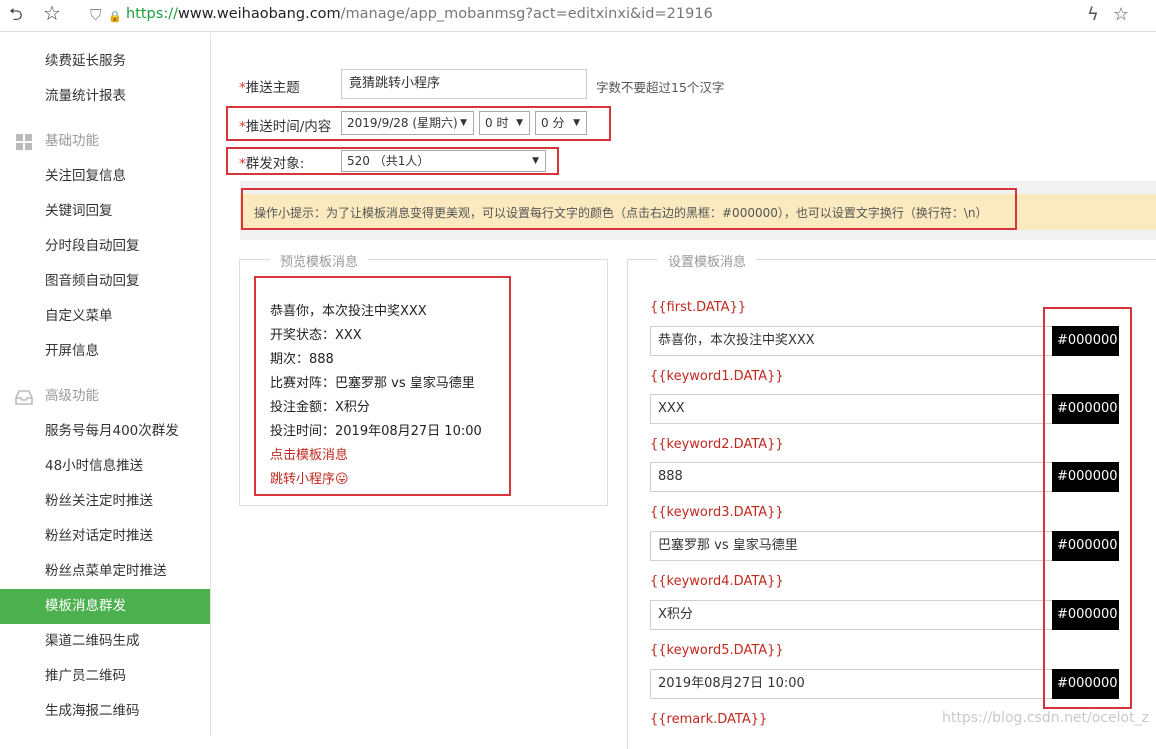 The image size is (1156, 749). Describe the element at coordinates (852, 477) in the screenshot. I see `field-input-keyword2: 888` at that location.